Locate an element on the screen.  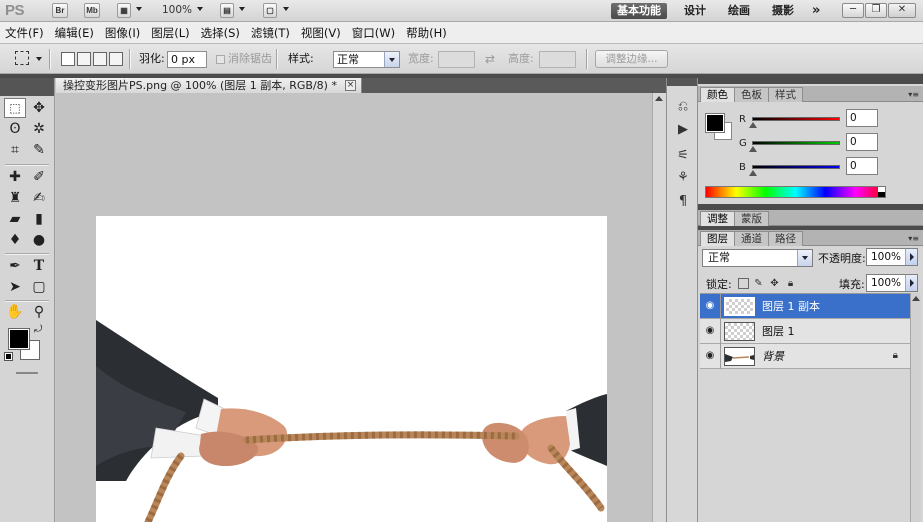
menu-filter: 滤镜(T) is located at coordinates (270, 33).